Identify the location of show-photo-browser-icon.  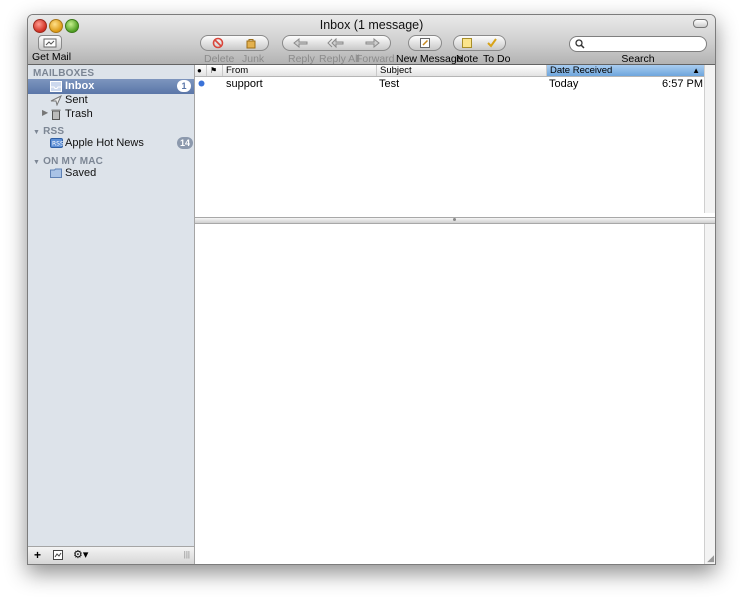
(58, 555).